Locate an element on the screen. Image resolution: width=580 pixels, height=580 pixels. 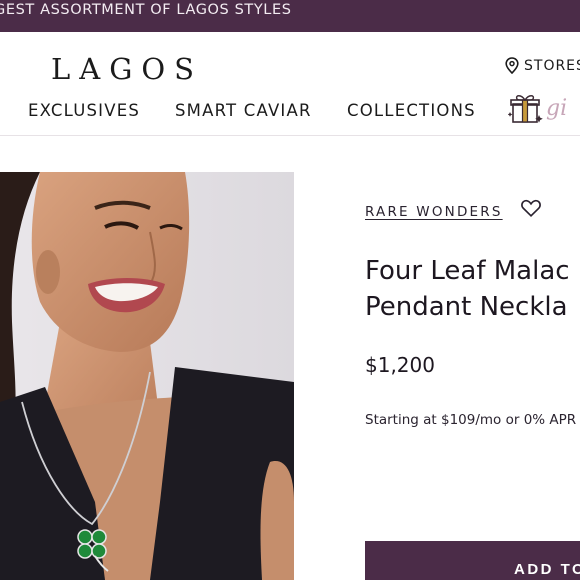
lagos-logo: LAGOS is located at coordinates (127, 69).